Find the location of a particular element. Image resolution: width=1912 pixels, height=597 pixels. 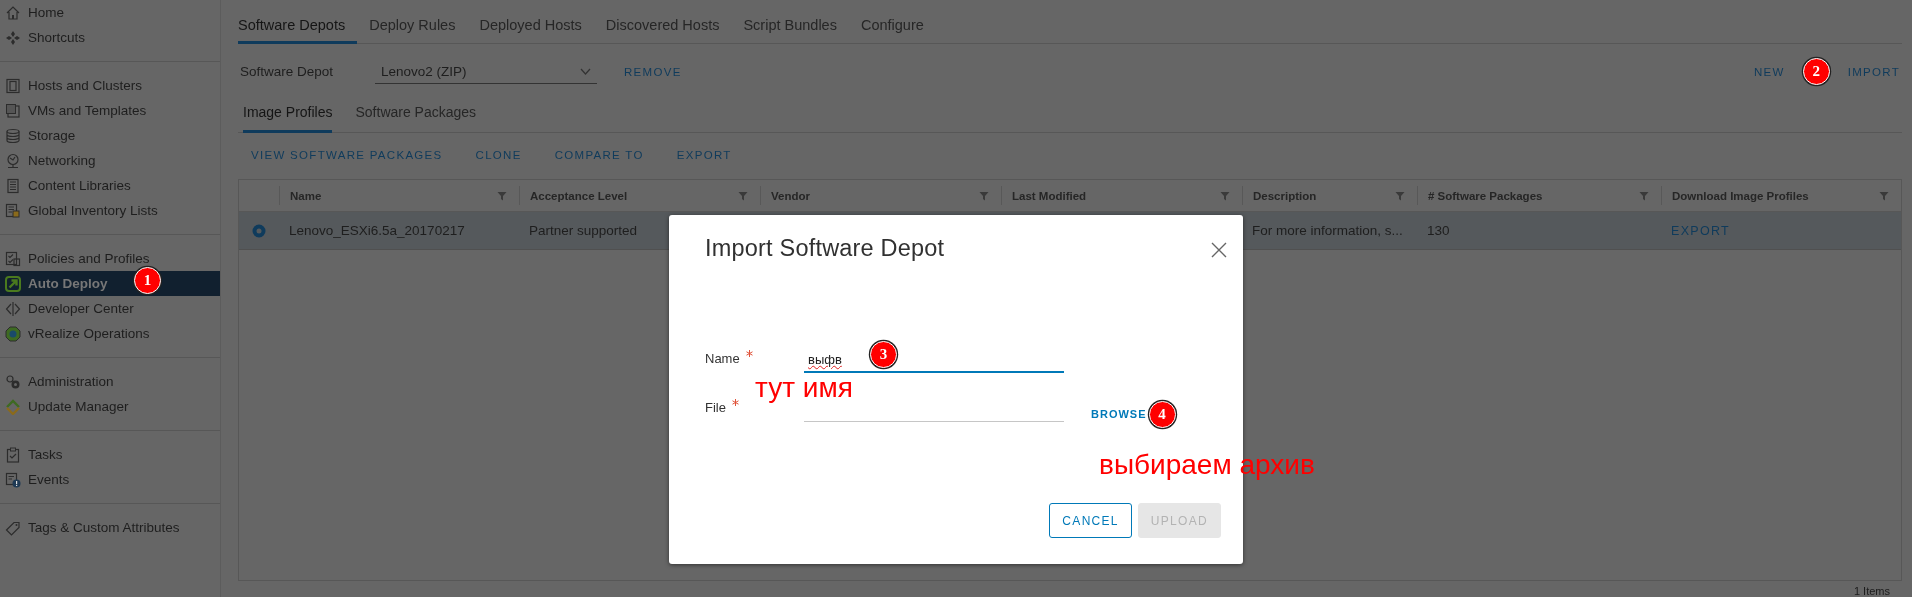

field-label: File is located at coordinates (715, 407).